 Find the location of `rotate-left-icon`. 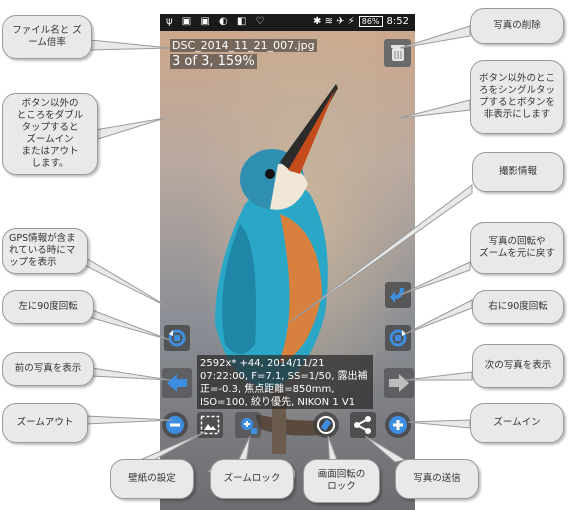

rotate-left-icon is located at coordinates (177, 338).